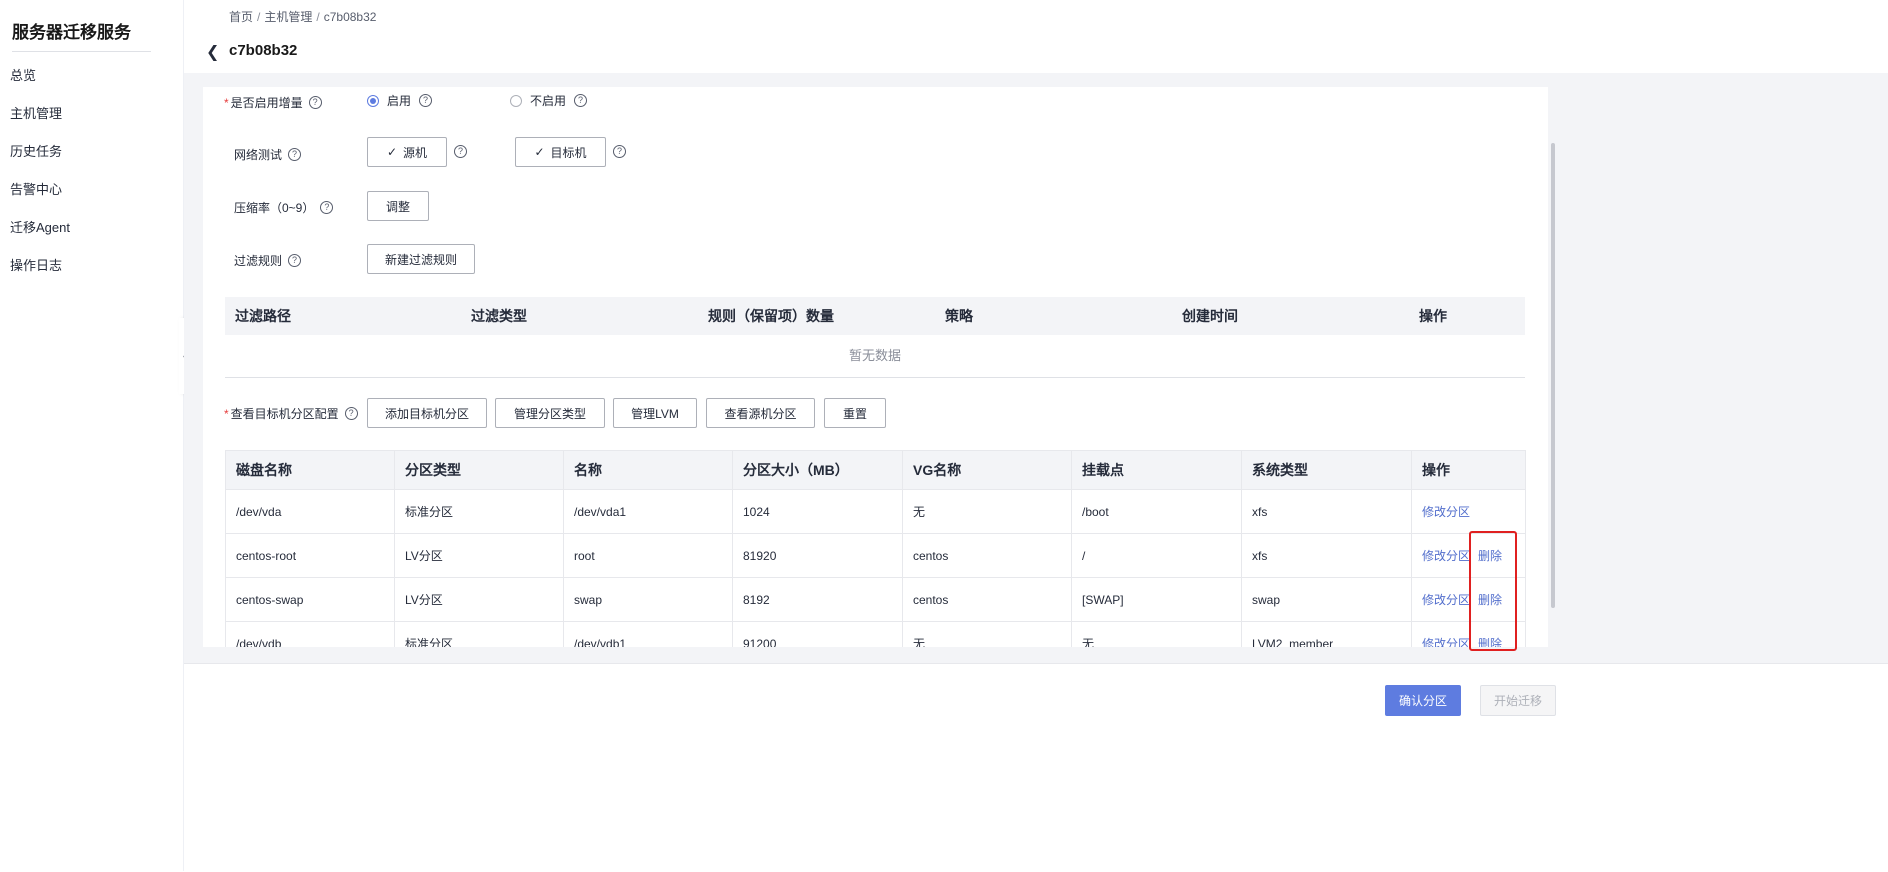 This screenshot has height=872, width=1888. Describe the element at coordinates (987, 511) in the screenshot. I see `cell-vg: 无` at that location.